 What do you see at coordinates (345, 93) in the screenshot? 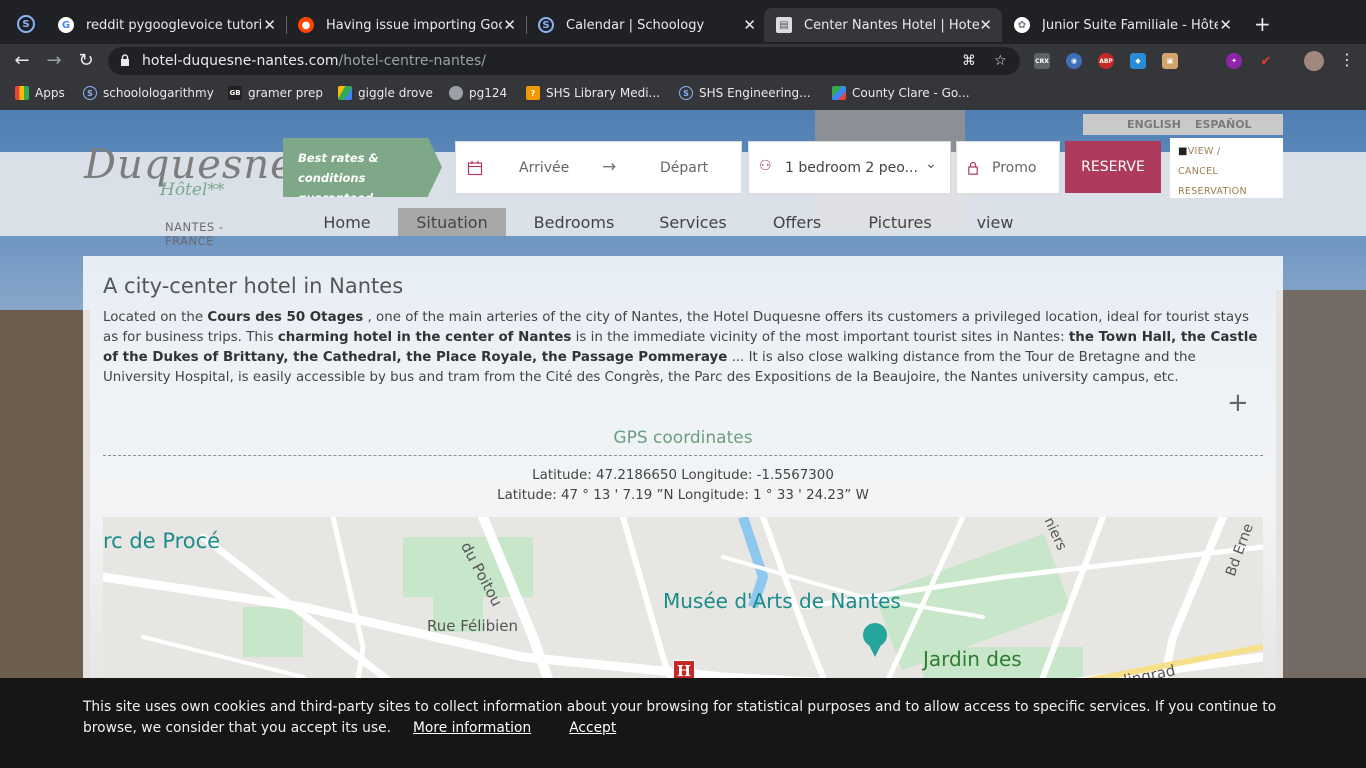
I see `drive-icon` at bounding box center [345, 93].